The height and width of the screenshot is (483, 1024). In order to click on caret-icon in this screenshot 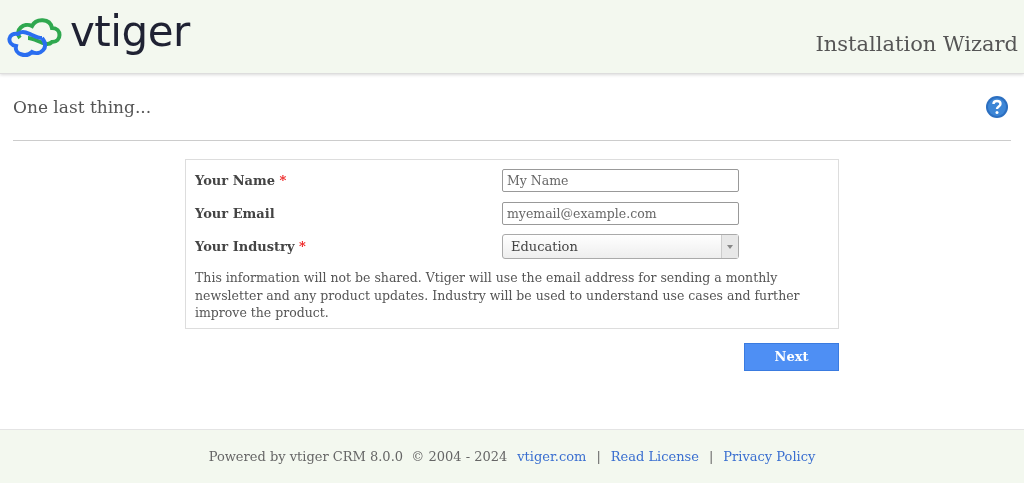, I will do `click(730, 246)`.